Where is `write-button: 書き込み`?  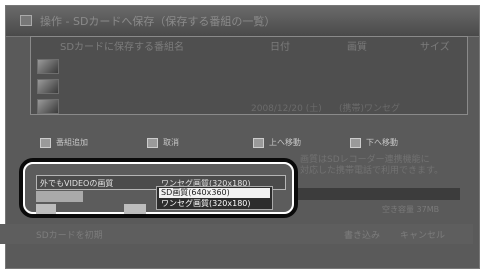
write-button: 書き込み is located at coordinates (362, 234).